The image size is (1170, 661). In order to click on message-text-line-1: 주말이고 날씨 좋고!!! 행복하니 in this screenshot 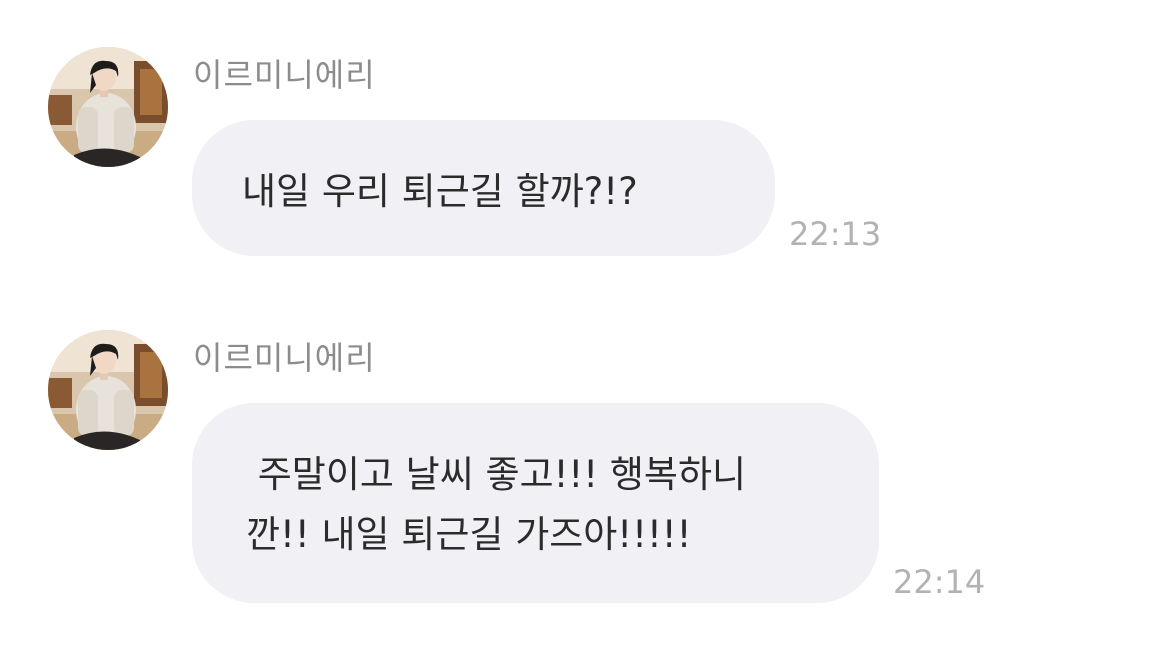, I will do `click(496, 474)`.